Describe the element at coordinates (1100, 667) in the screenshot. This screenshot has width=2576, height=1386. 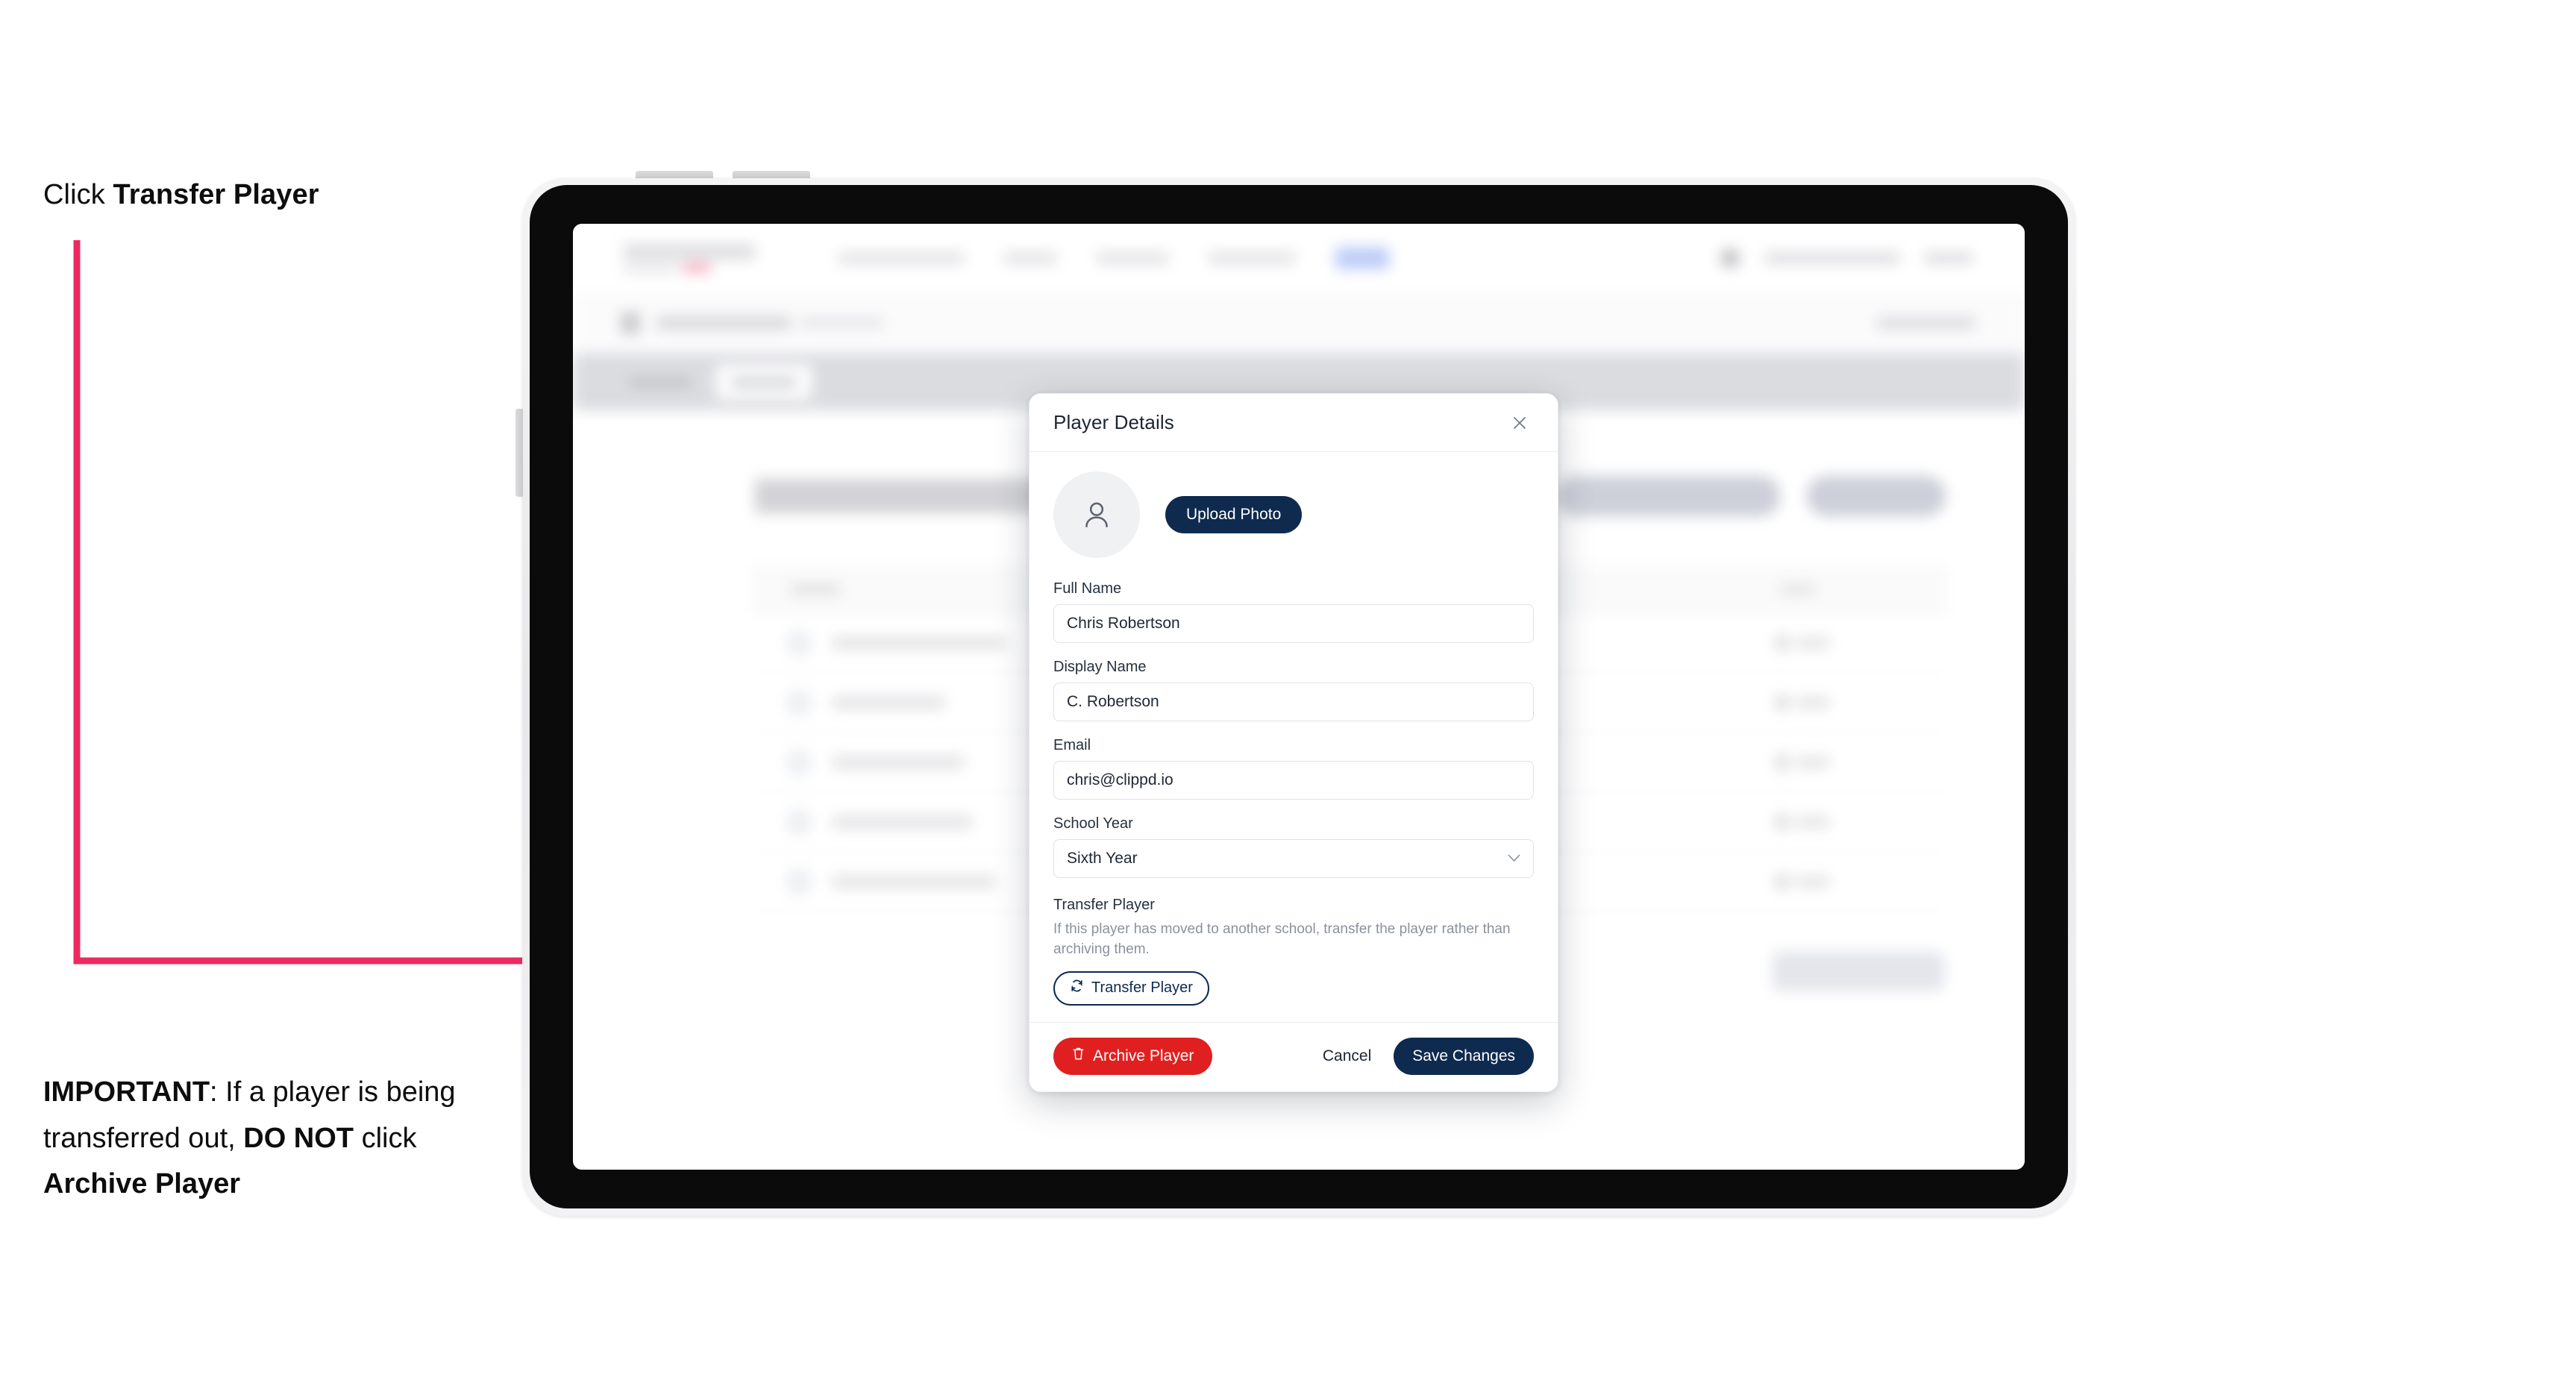
I see `field-display-name-label: Display Name` at that location.